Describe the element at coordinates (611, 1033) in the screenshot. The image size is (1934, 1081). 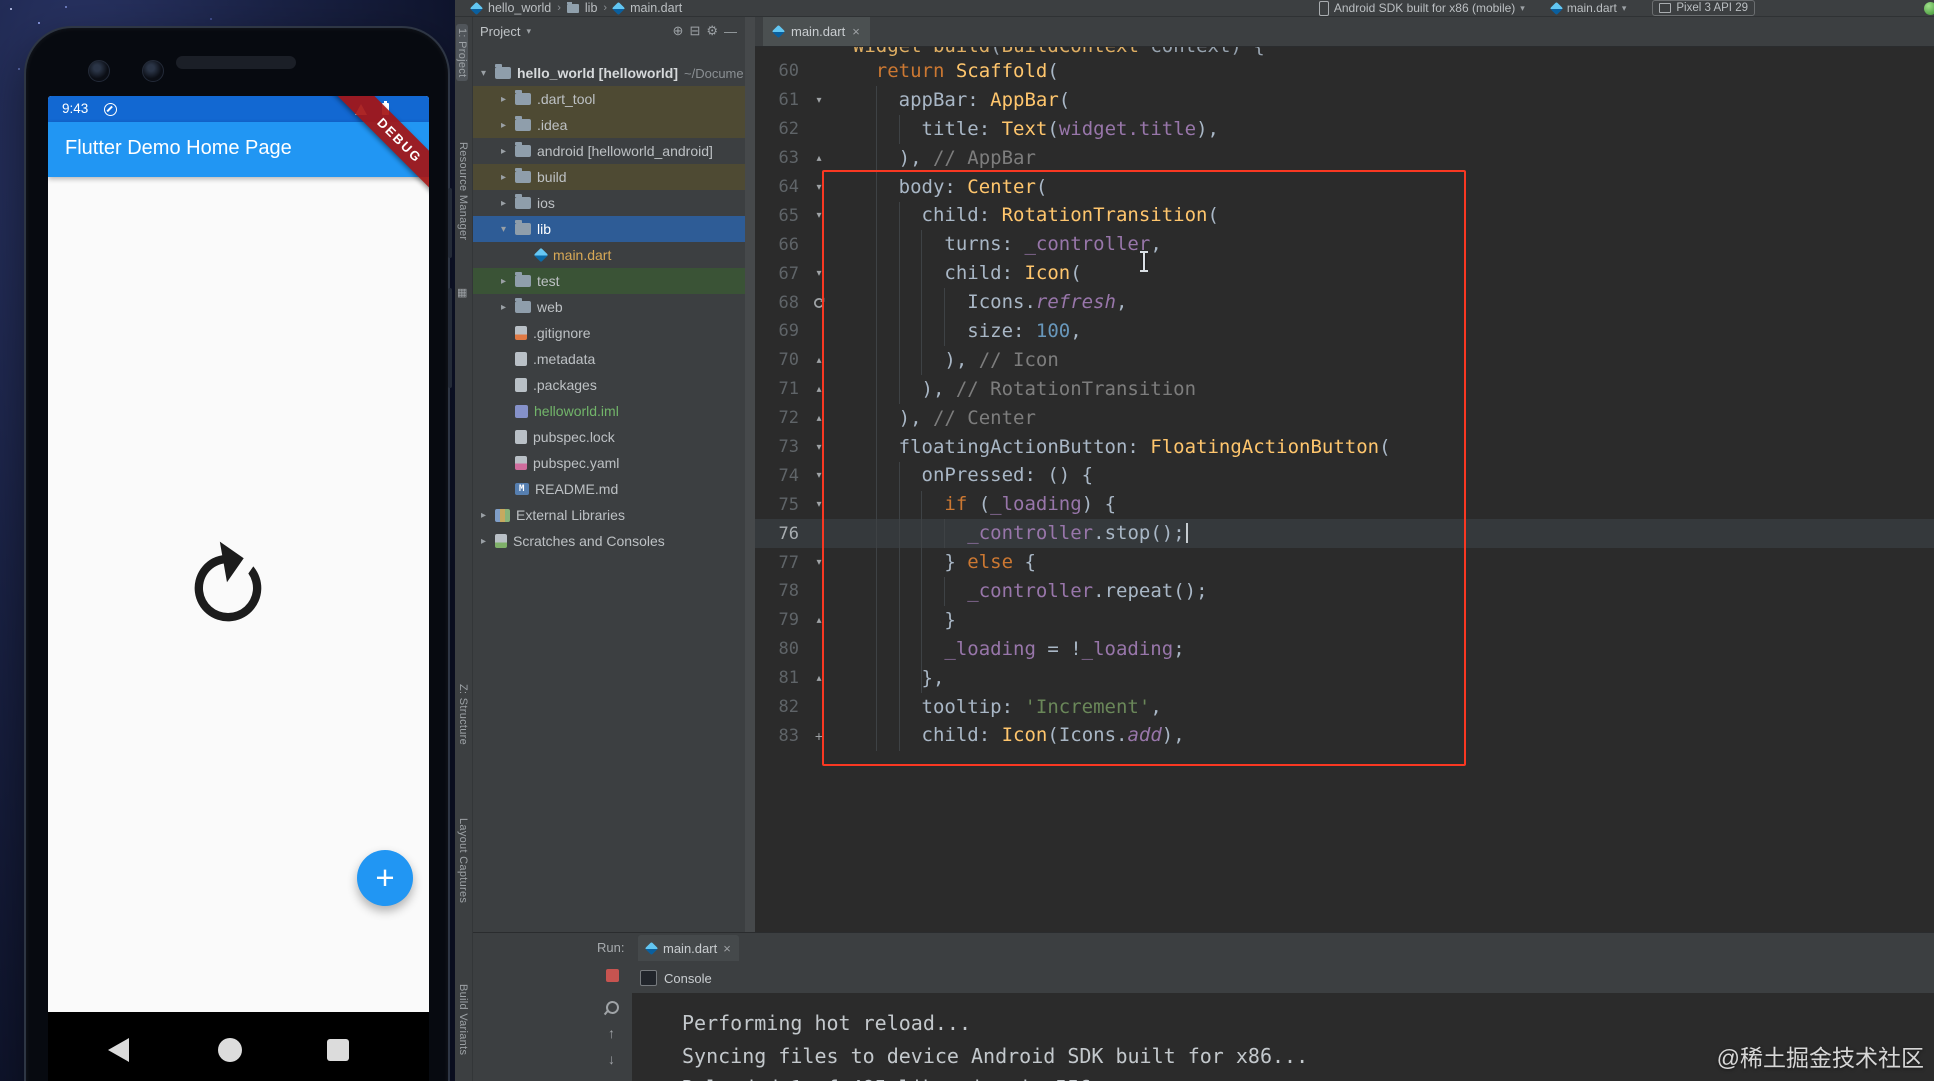
I see `scroll-up-icon: ↑` at that location.